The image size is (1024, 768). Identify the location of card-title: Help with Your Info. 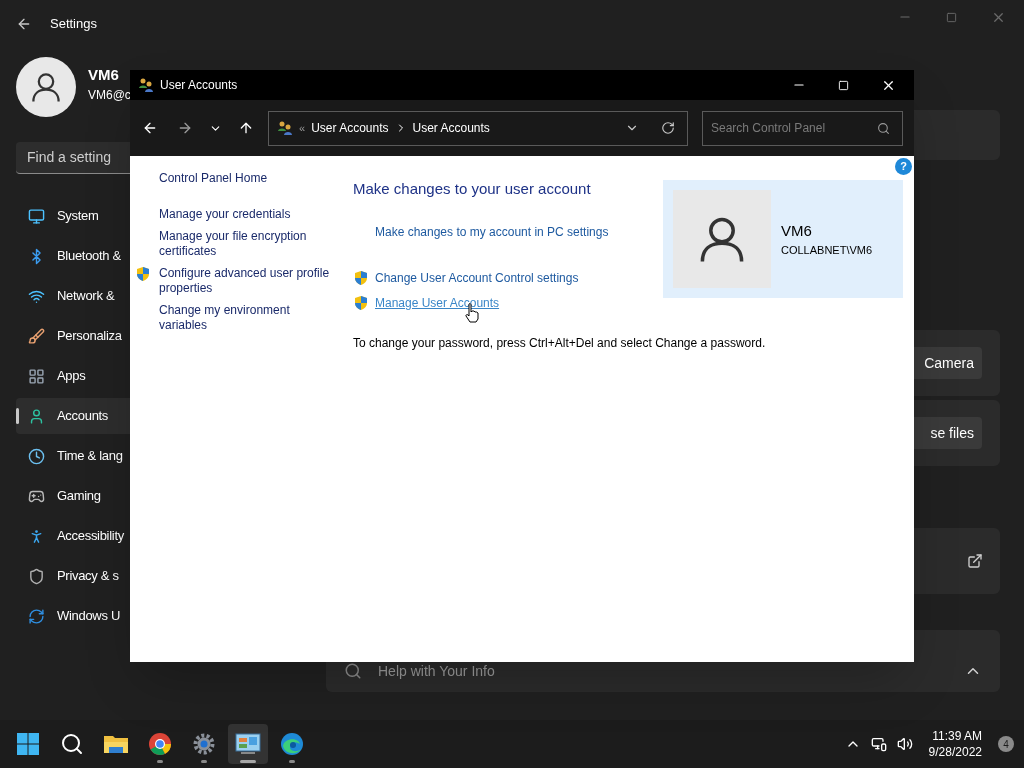
(436, 671).